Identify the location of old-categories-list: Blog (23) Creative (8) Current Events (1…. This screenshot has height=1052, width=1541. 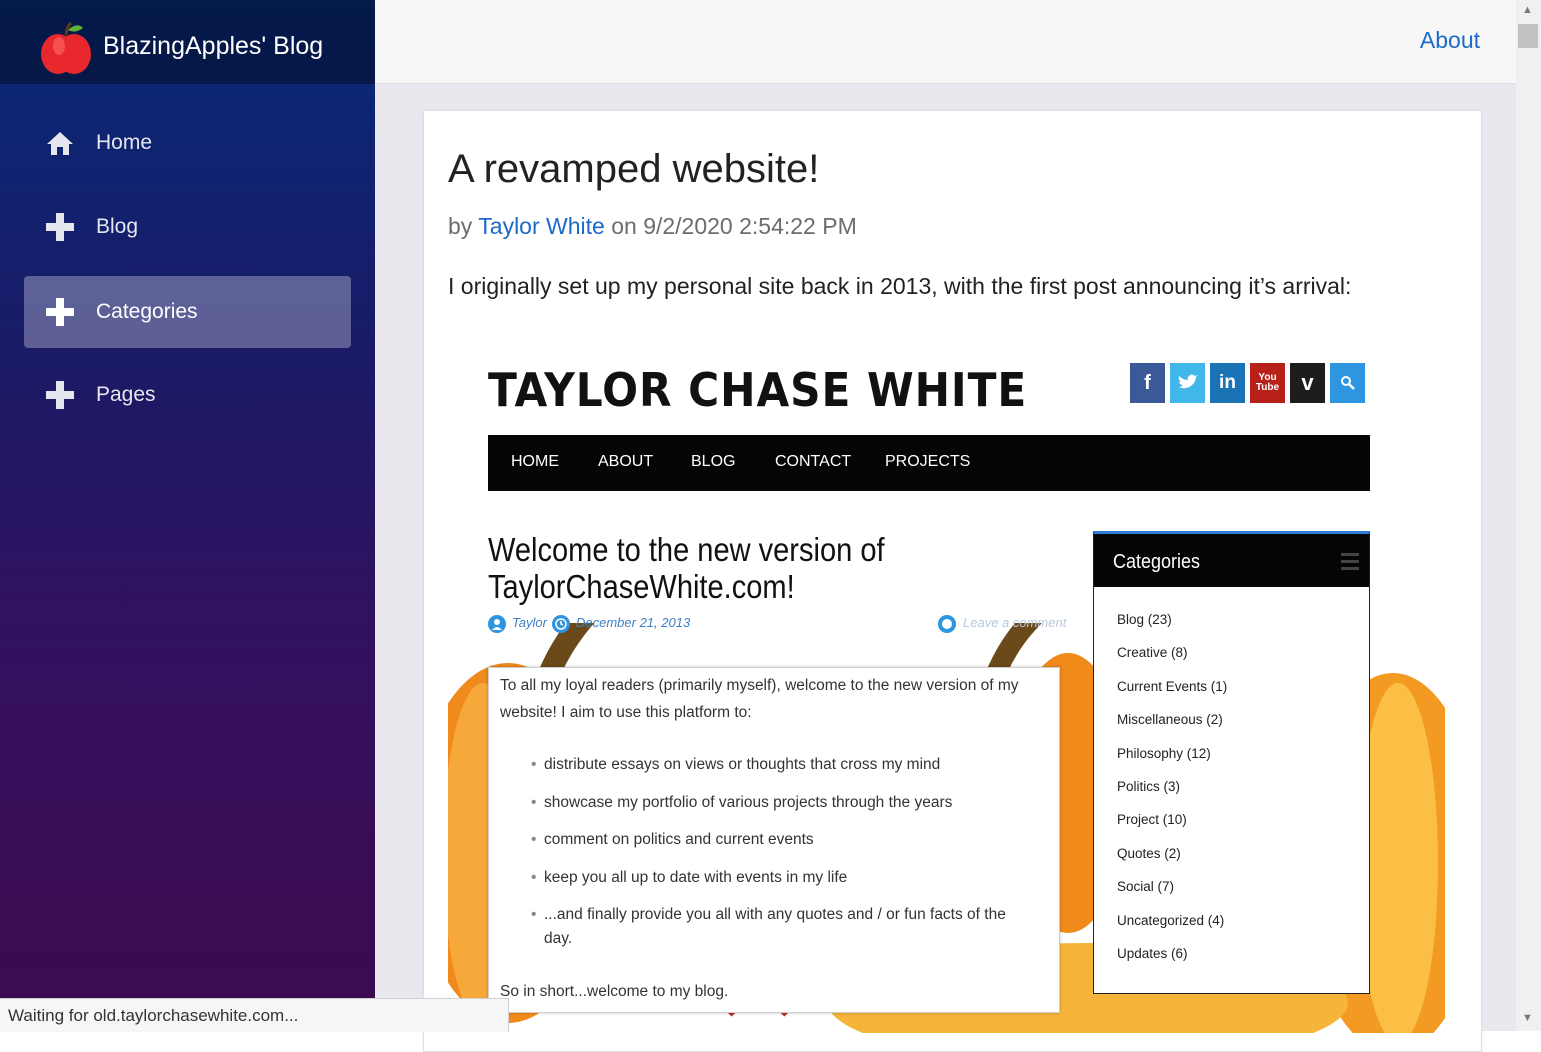
(1172, 795).